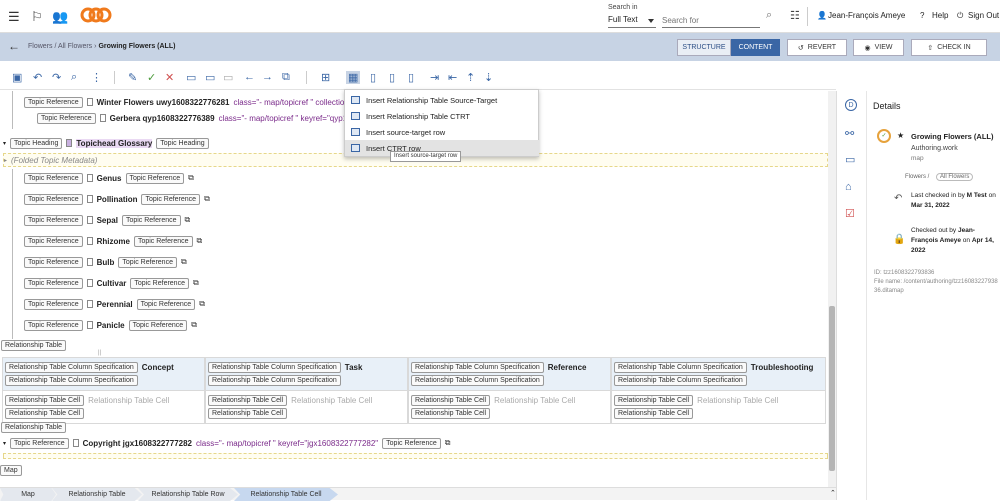  I want to click on menu-item-insert-source-target-row: Insert source-target row, so click(442, 132).